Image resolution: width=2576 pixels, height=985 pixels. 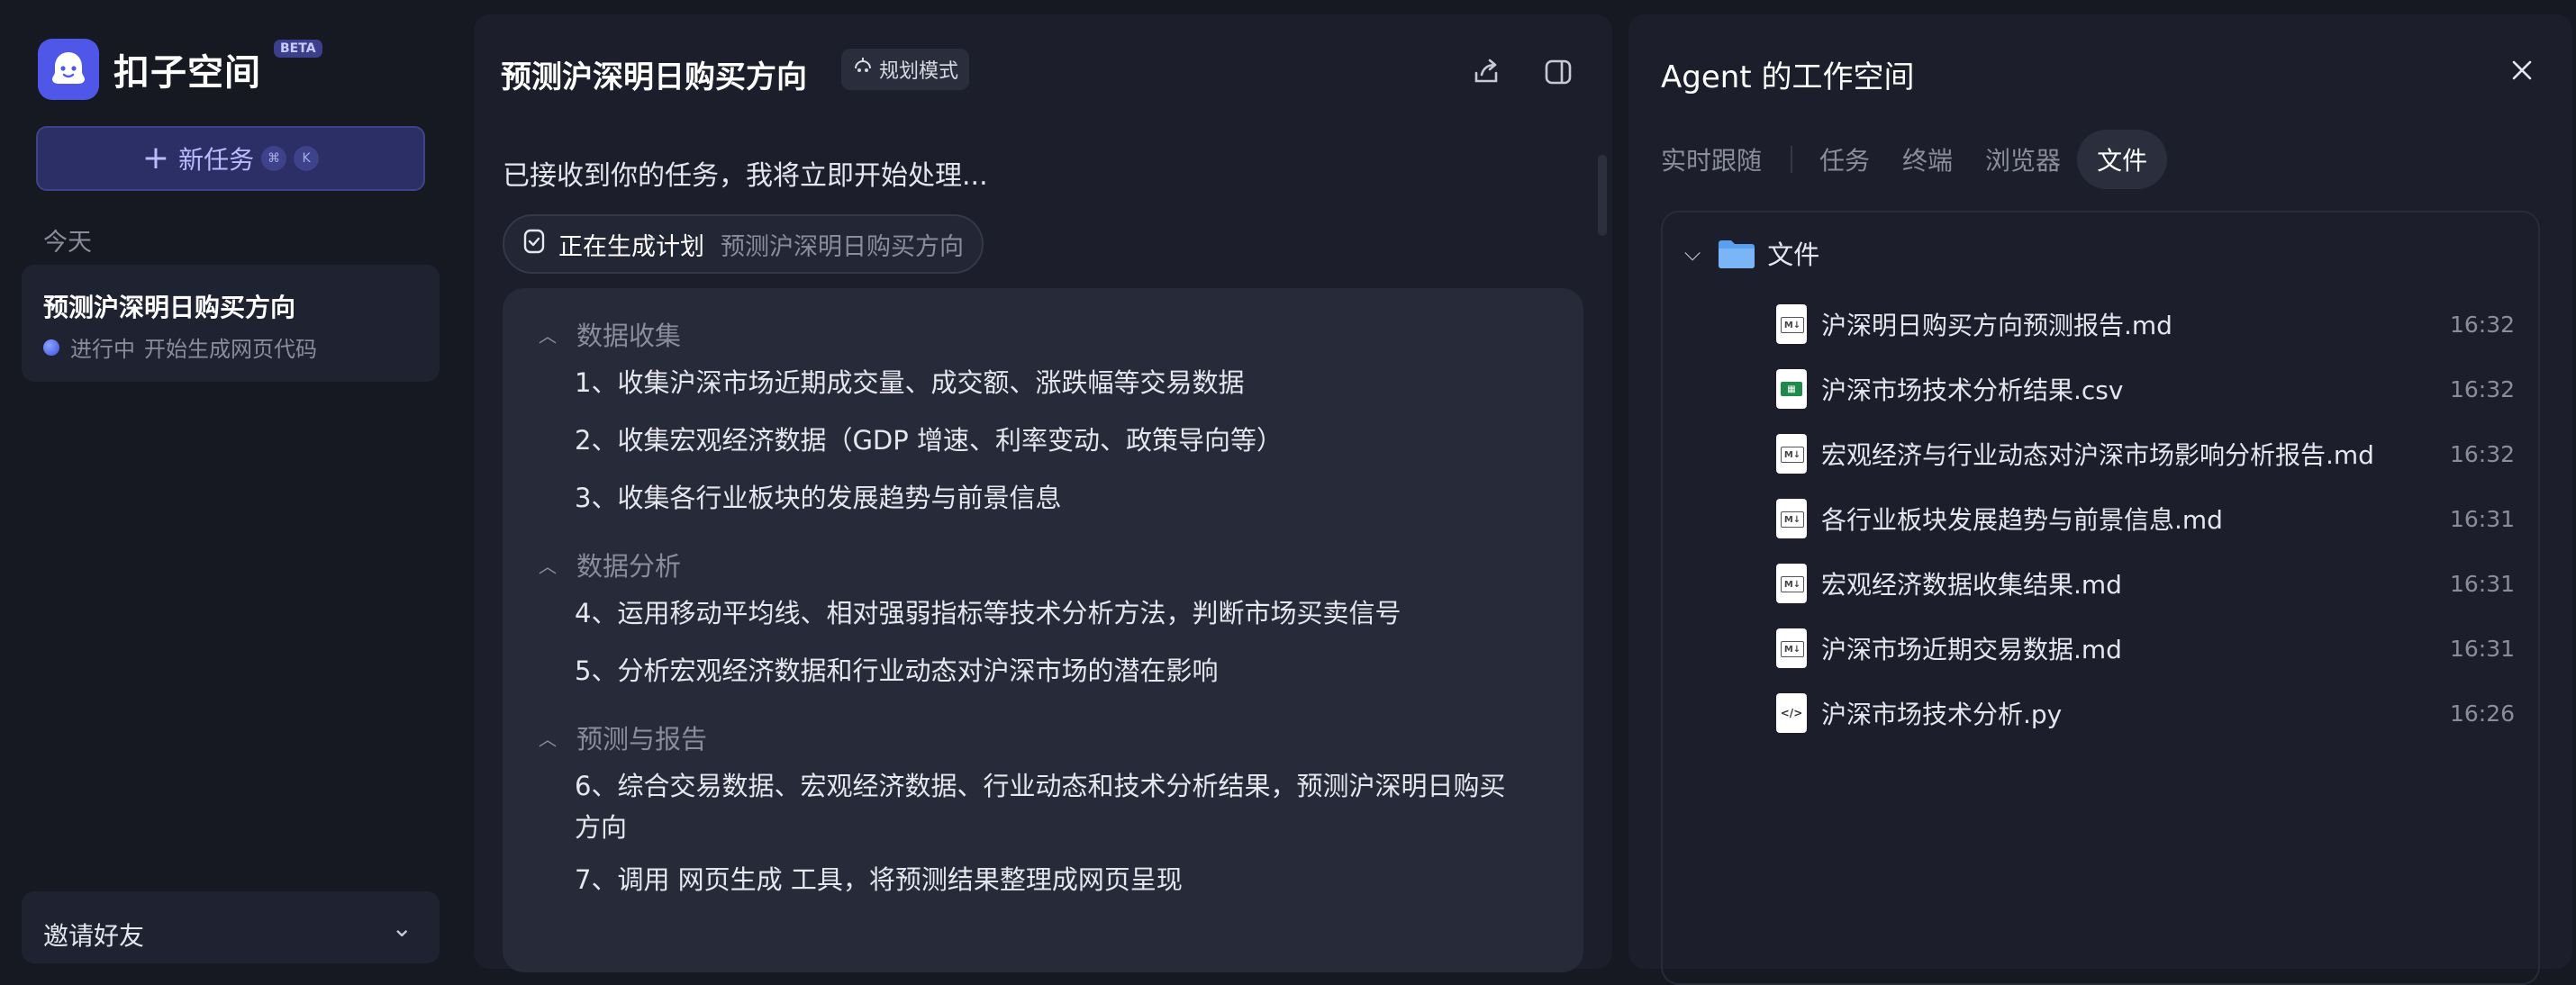 What do you see at coordinates (1602, 196) in the screenshot?
I see `scrollbar-thumb` at bounding box center [1602, 196].